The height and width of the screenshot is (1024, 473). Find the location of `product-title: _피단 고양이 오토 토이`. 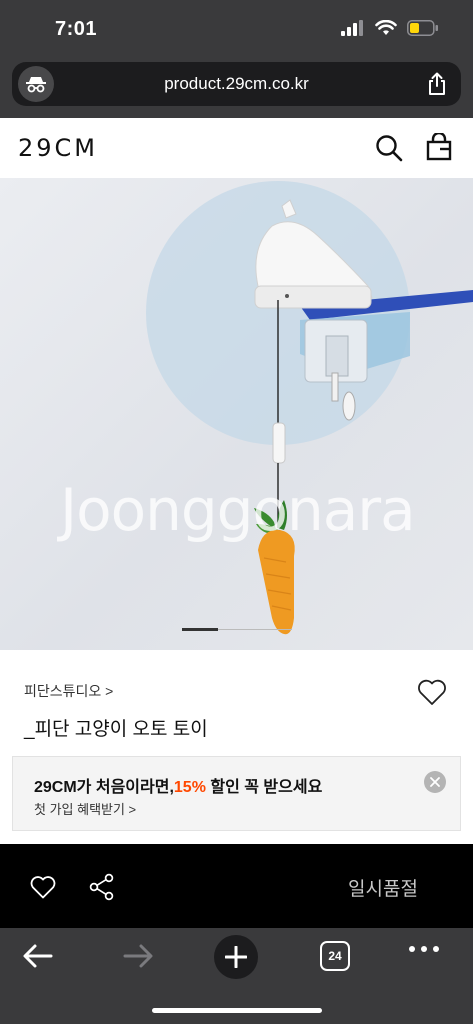

product-title: _피단 고양이 오토 토이 is located at coordinates (116, 729).